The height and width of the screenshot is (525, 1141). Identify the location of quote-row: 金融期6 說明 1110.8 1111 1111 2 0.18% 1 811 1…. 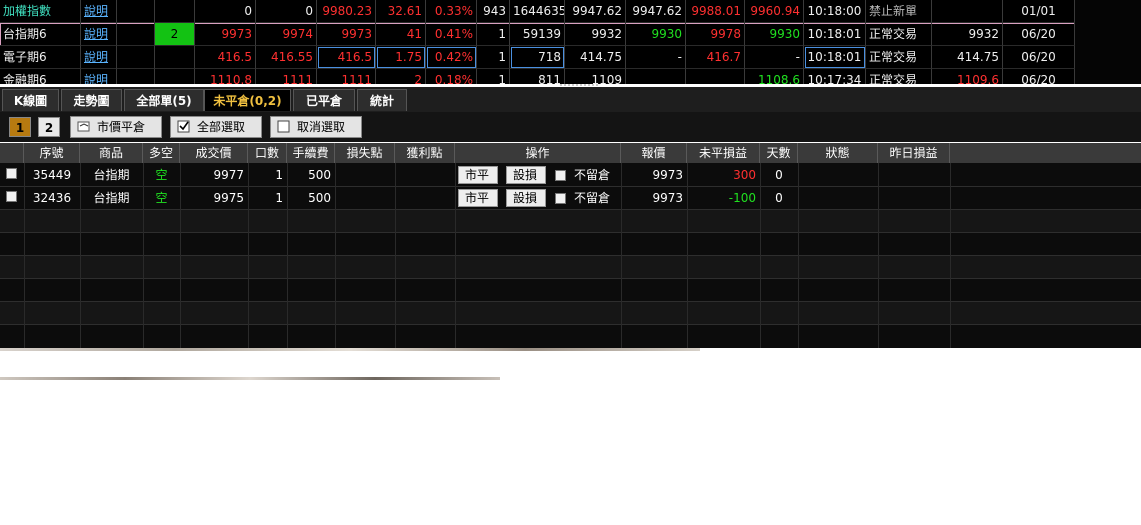
(570, 76).